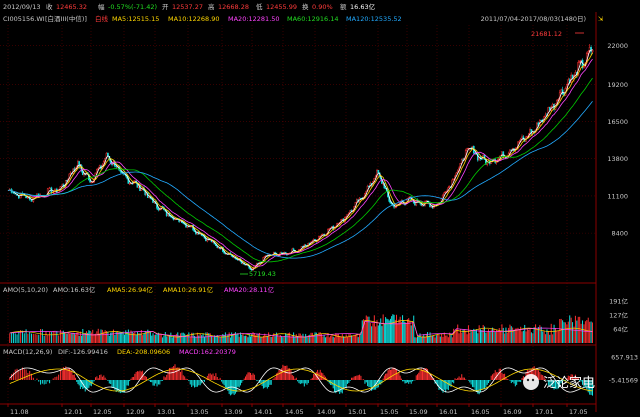  I want to click on x-tick-label: 13.01, so click(166, 412).